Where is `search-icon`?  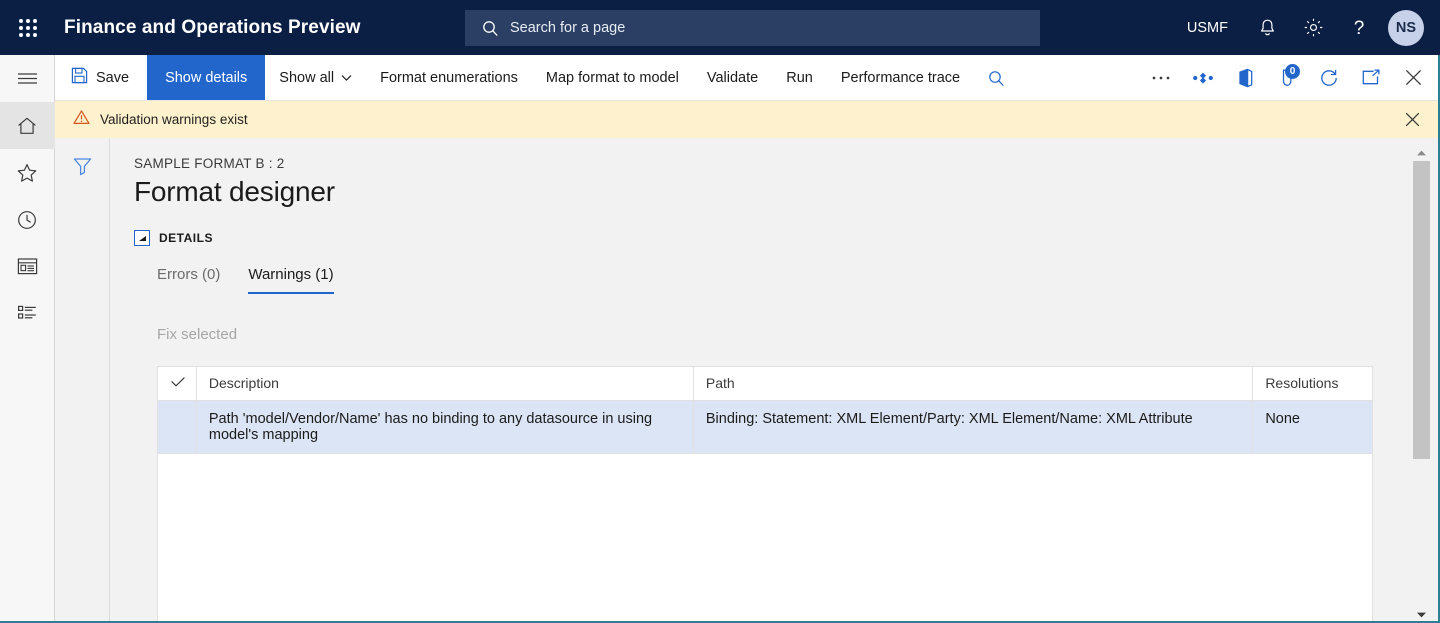
search-icon is located at coordinates (490, 28).